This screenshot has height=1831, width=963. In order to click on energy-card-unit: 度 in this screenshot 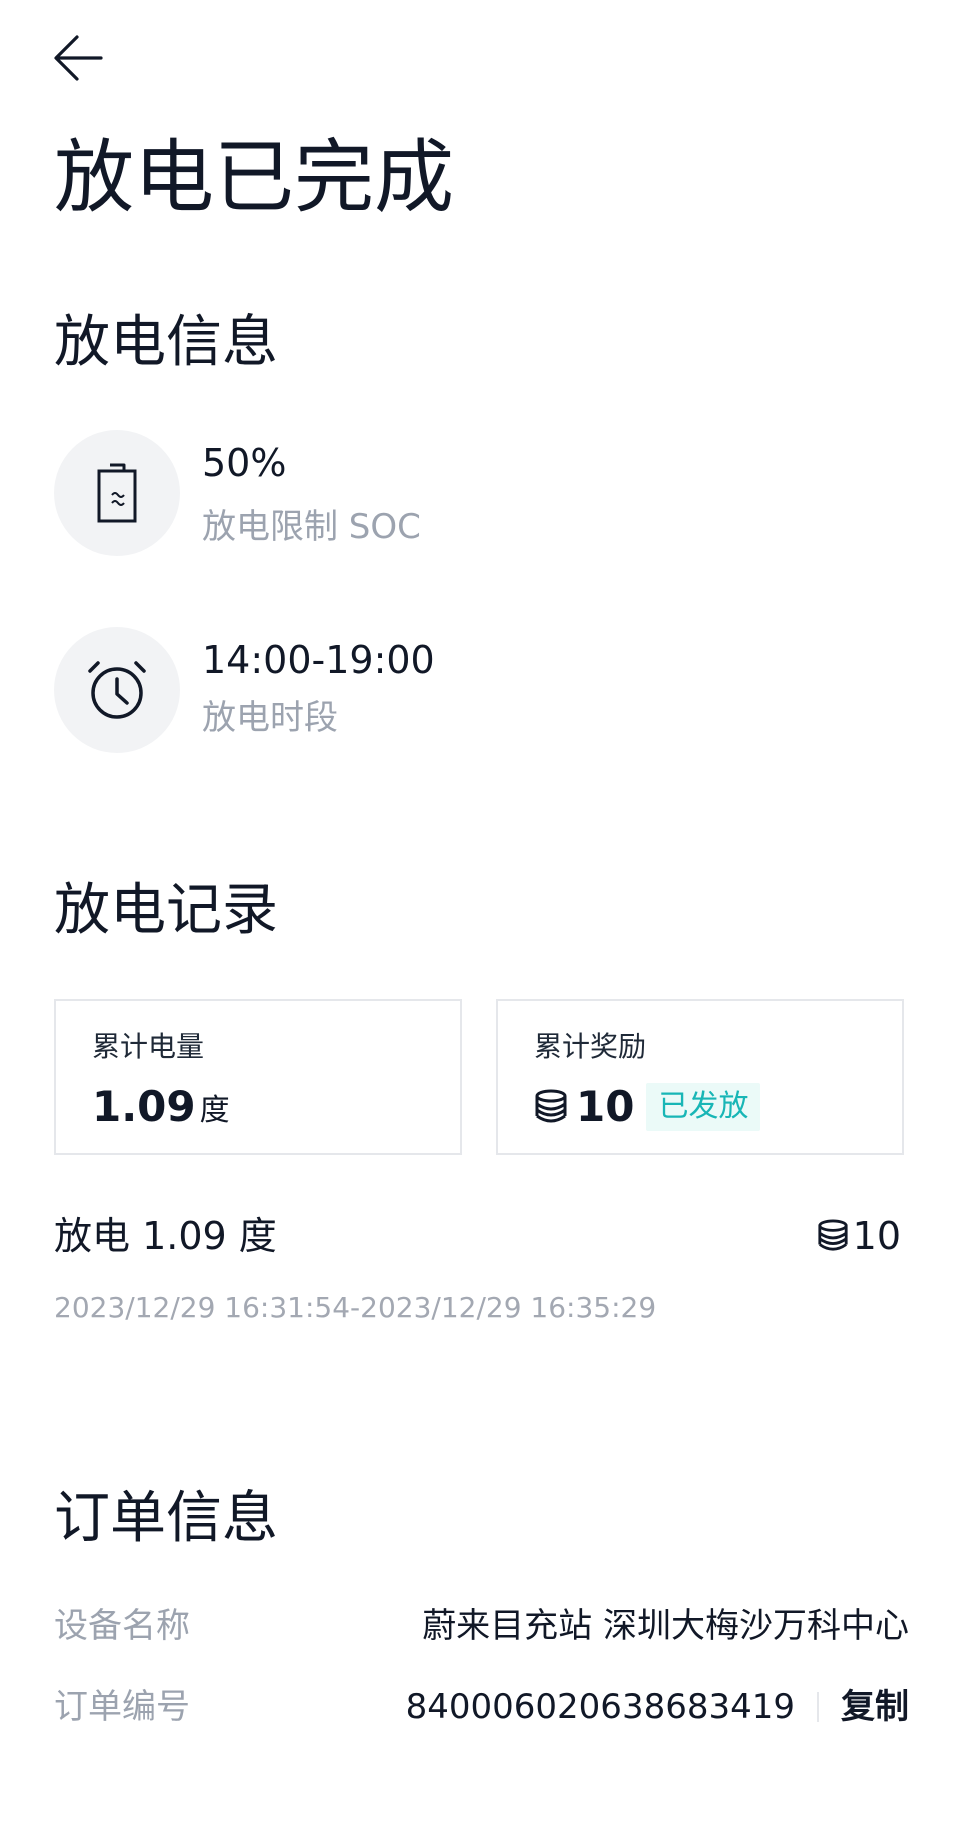, I will do `click(214, 1110)`.